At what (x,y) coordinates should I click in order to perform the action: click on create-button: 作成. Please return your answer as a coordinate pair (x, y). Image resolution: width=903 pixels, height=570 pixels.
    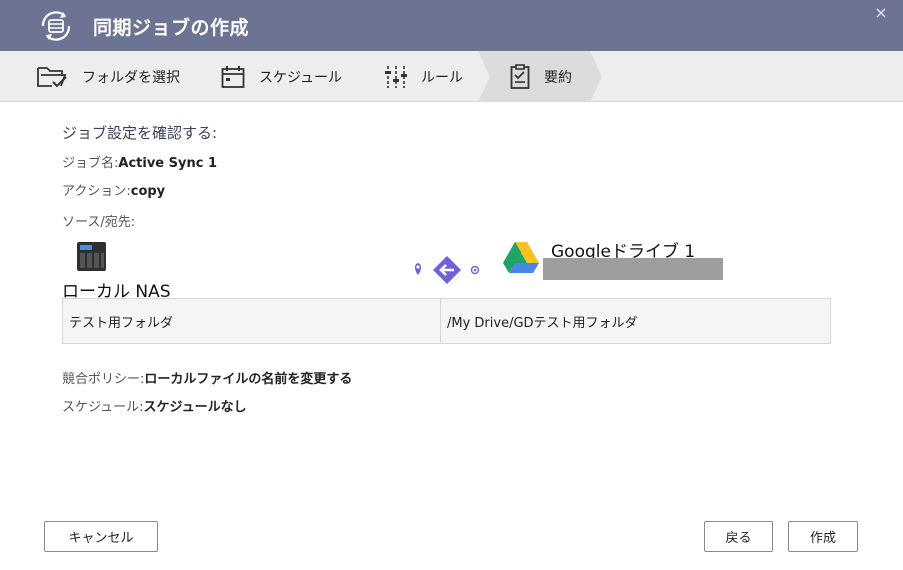
    Looking at the image, I should click on (823, 536).